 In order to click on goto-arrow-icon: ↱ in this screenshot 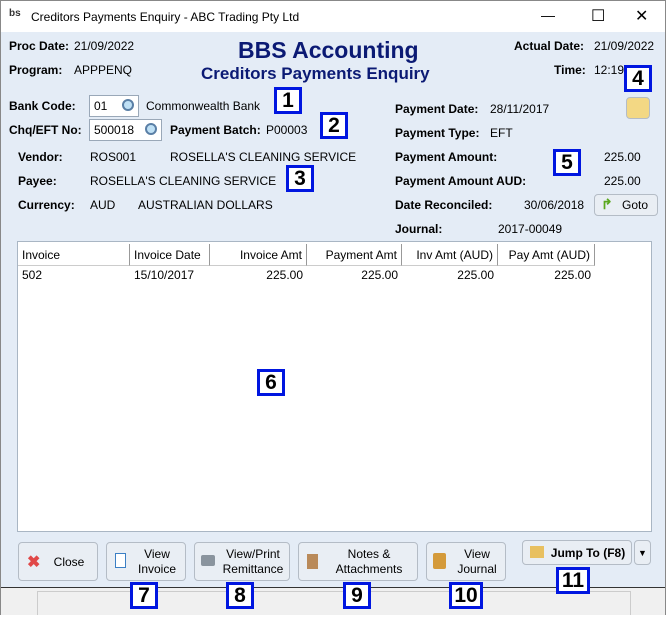, I will do `click(607, 204)`.